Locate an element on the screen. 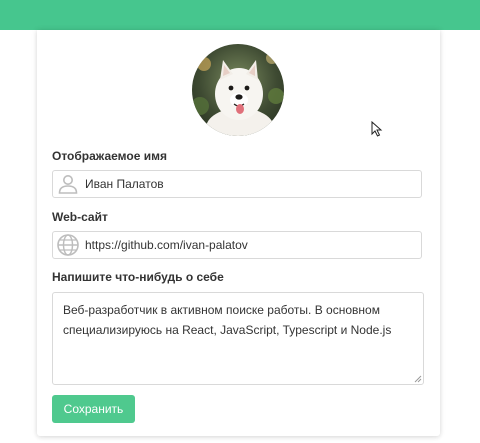 This screenshot has height=443, width=480. mouse-cursor-icon is located at coordinates (377, 129).